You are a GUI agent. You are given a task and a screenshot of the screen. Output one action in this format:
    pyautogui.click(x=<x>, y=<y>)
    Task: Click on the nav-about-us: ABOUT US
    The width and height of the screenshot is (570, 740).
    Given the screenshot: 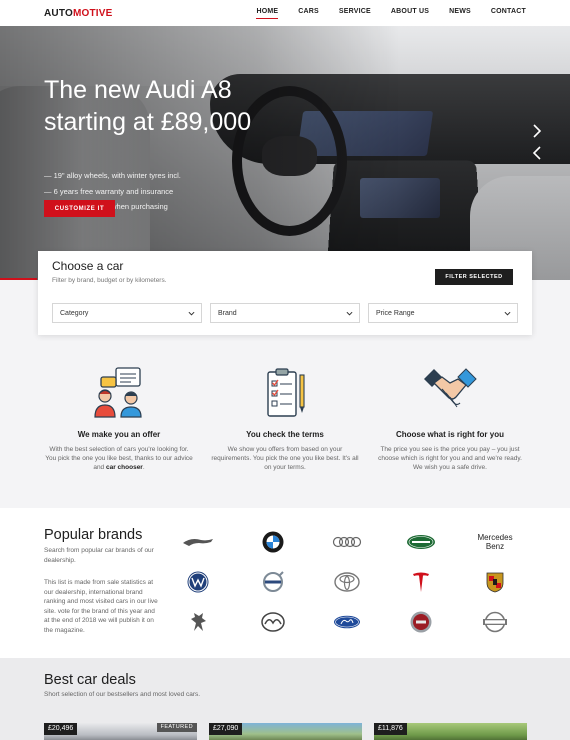 What is the action you would take?
    pyautogui.click(x=410, y=13)
    